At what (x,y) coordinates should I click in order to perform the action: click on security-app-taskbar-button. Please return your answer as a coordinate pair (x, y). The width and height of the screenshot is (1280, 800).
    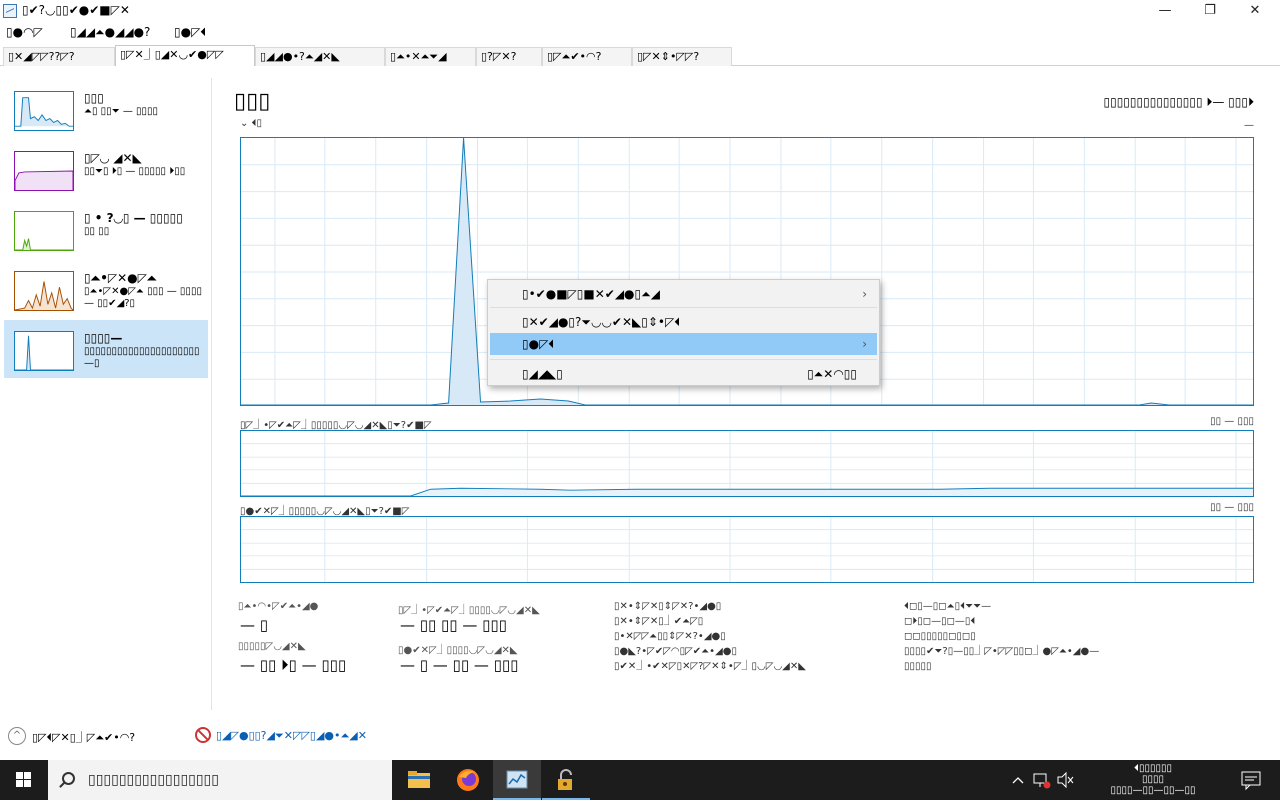
    Looking at the image, I should click on (566, 780).